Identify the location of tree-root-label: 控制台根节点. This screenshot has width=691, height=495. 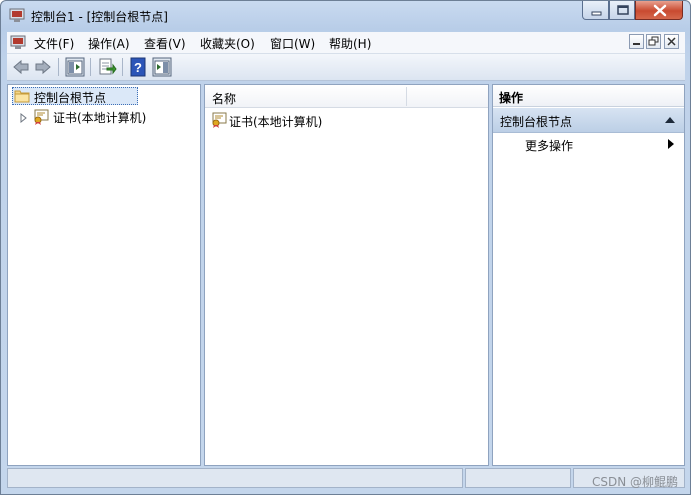
(70, 98).